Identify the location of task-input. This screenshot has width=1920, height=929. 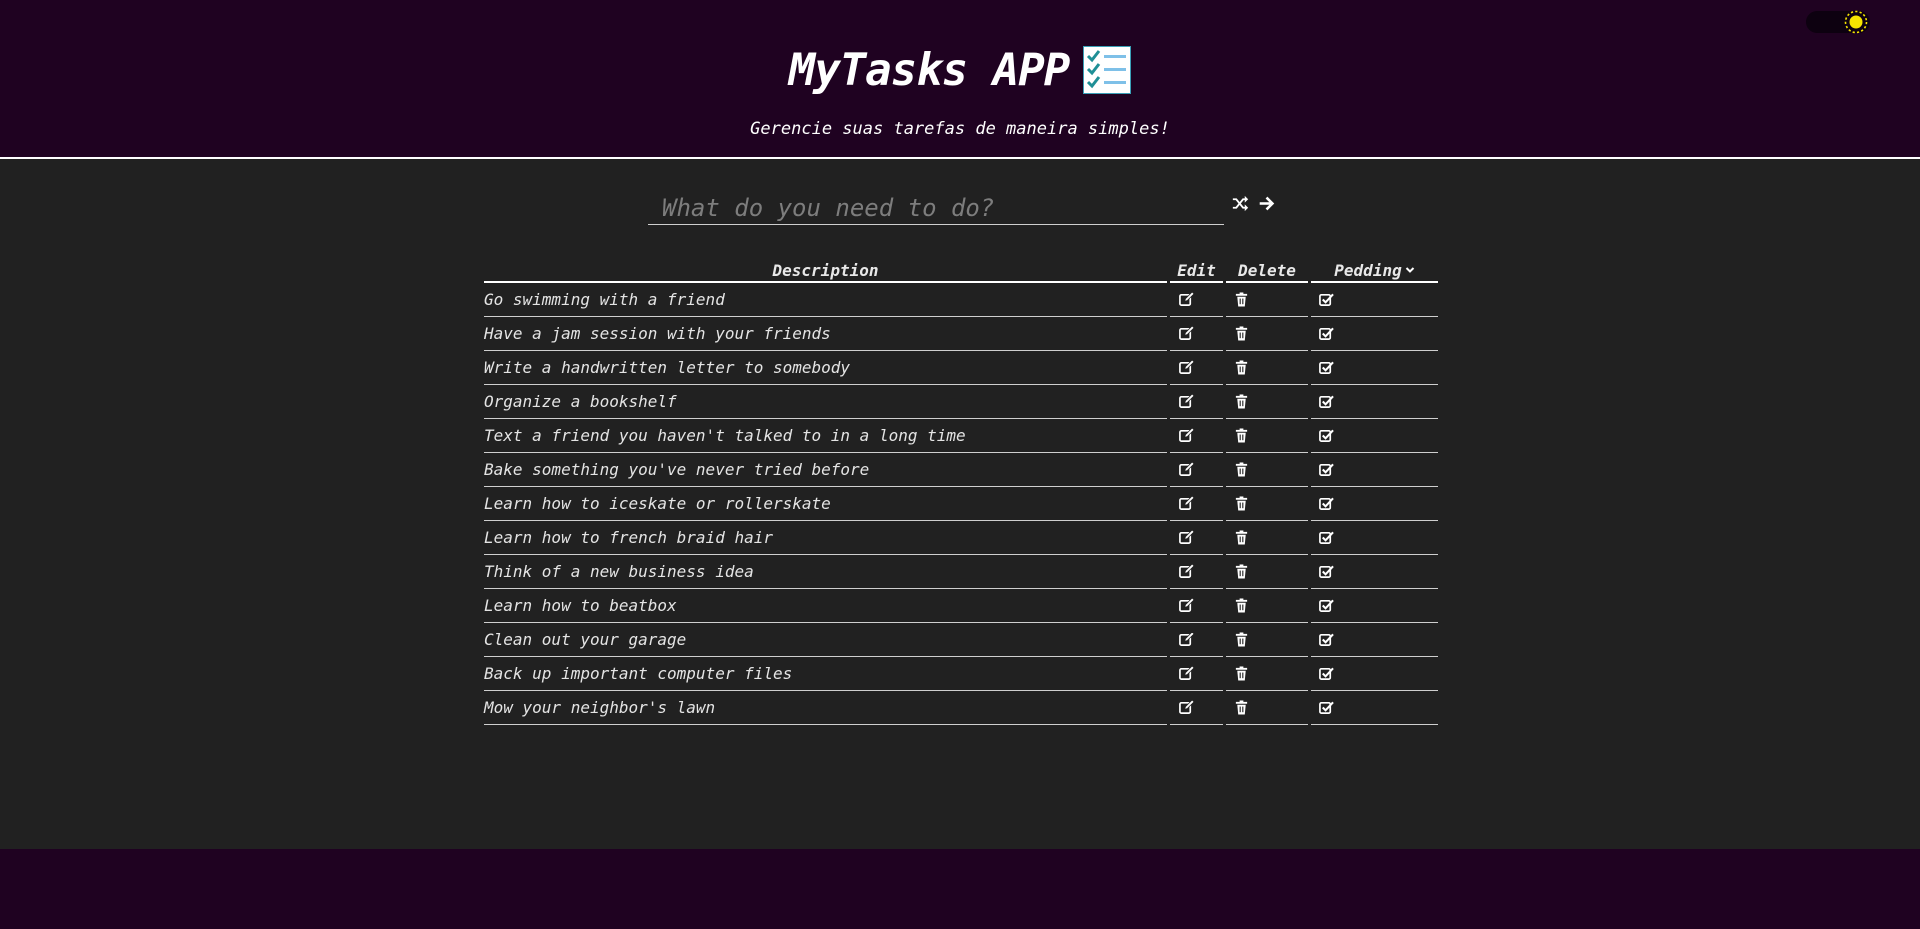
(936, 208).